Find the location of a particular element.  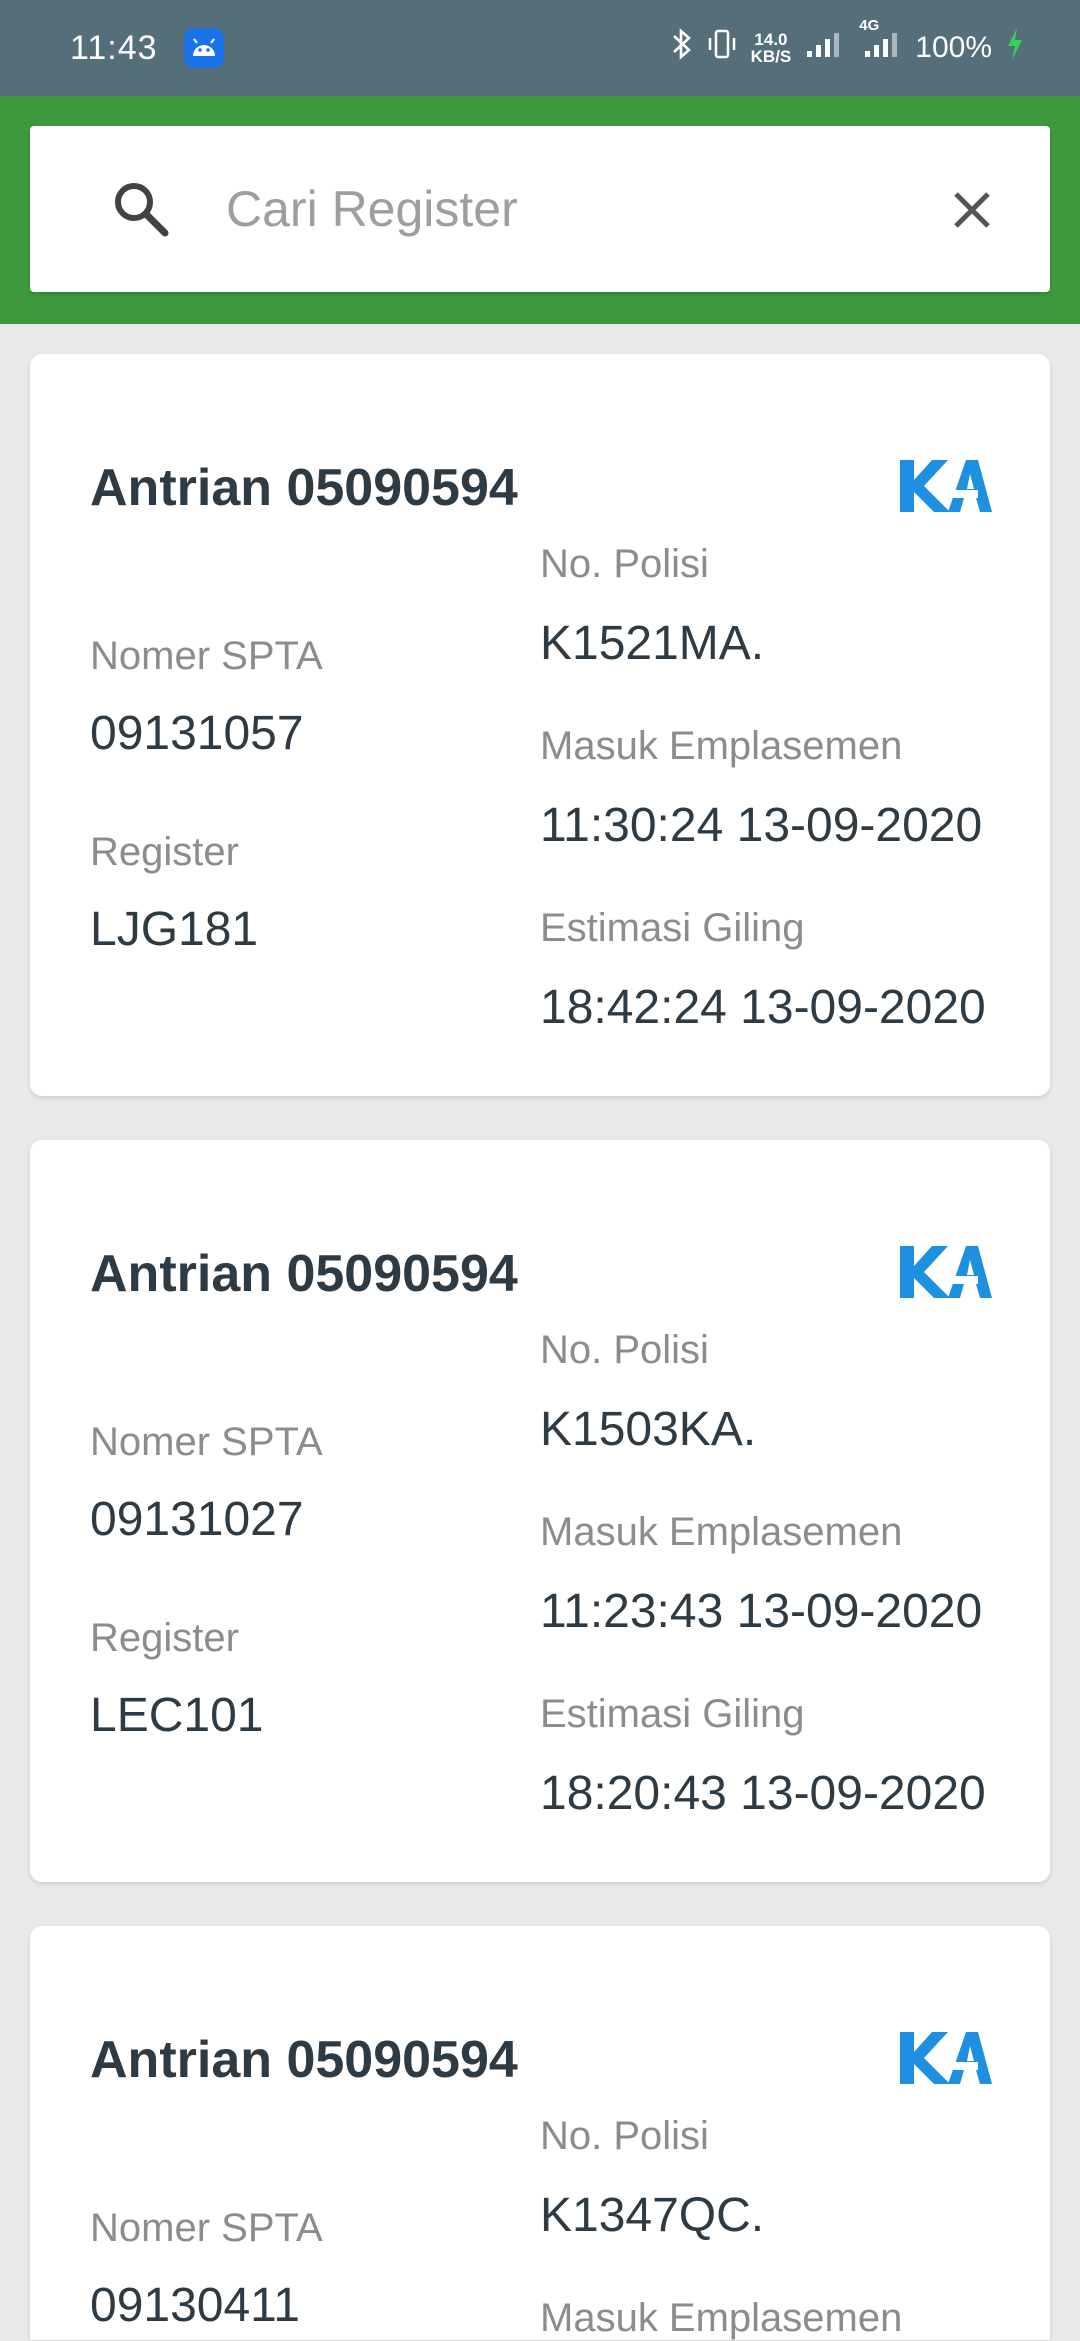

no-polisi-value: K1503KA. is located at coordinates (648, 1429).